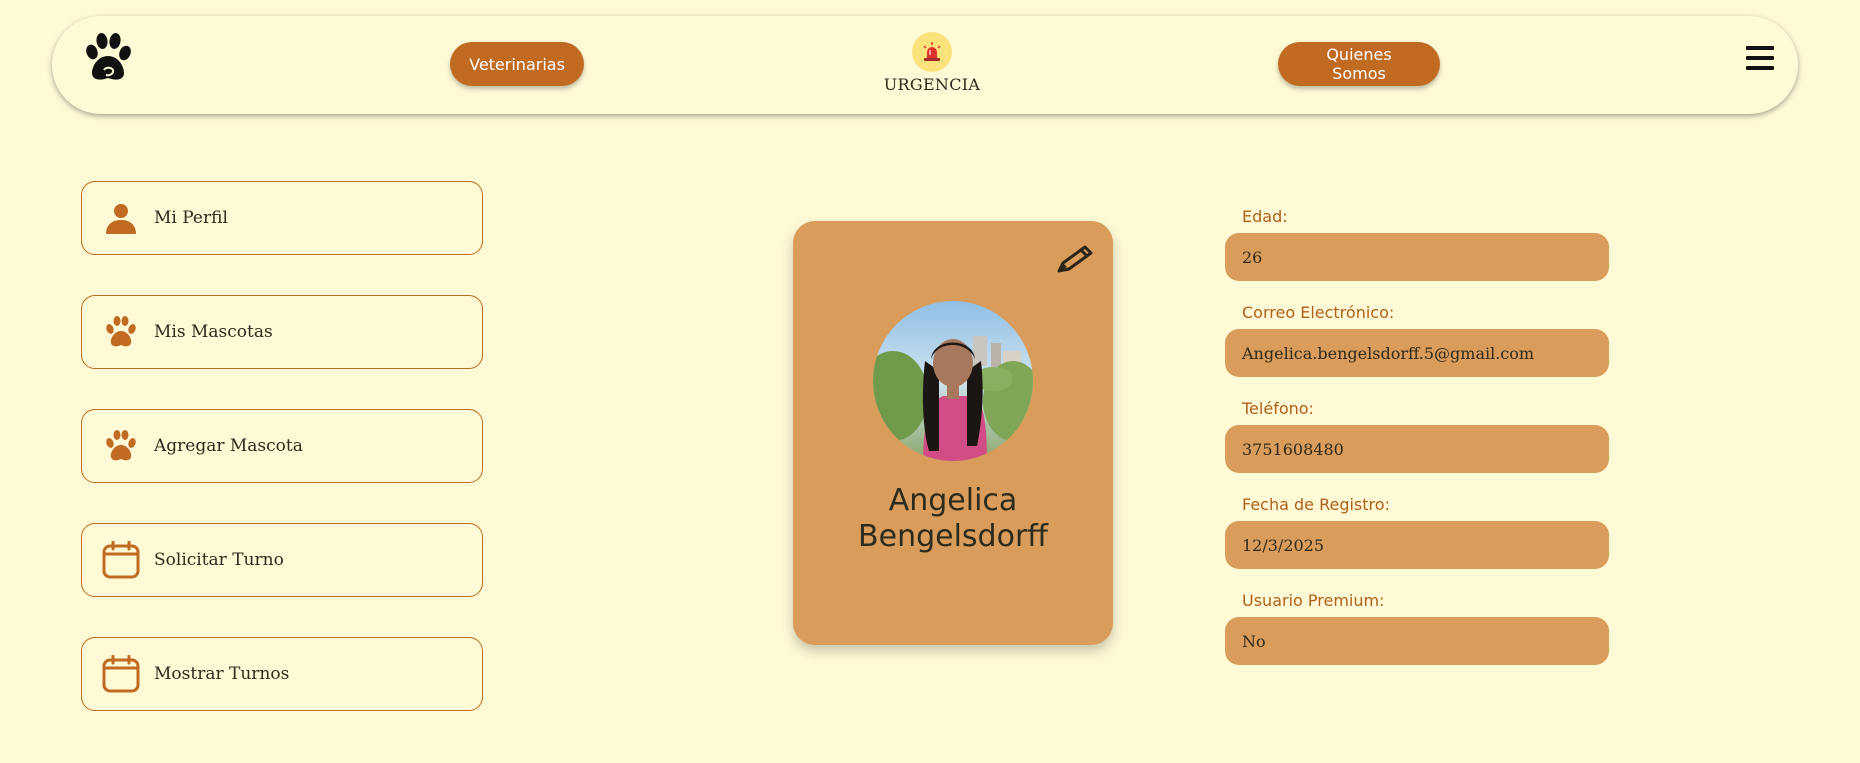  Describe the element at coordinates (1313, 600) in the screenshot. I see `premium-label: Usuario Premium:` at that location.